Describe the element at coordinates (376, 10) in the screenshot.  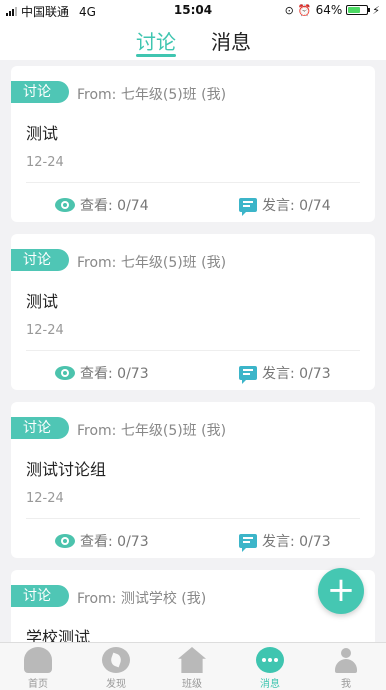
I see `charging-icon: ⚡` at that location.